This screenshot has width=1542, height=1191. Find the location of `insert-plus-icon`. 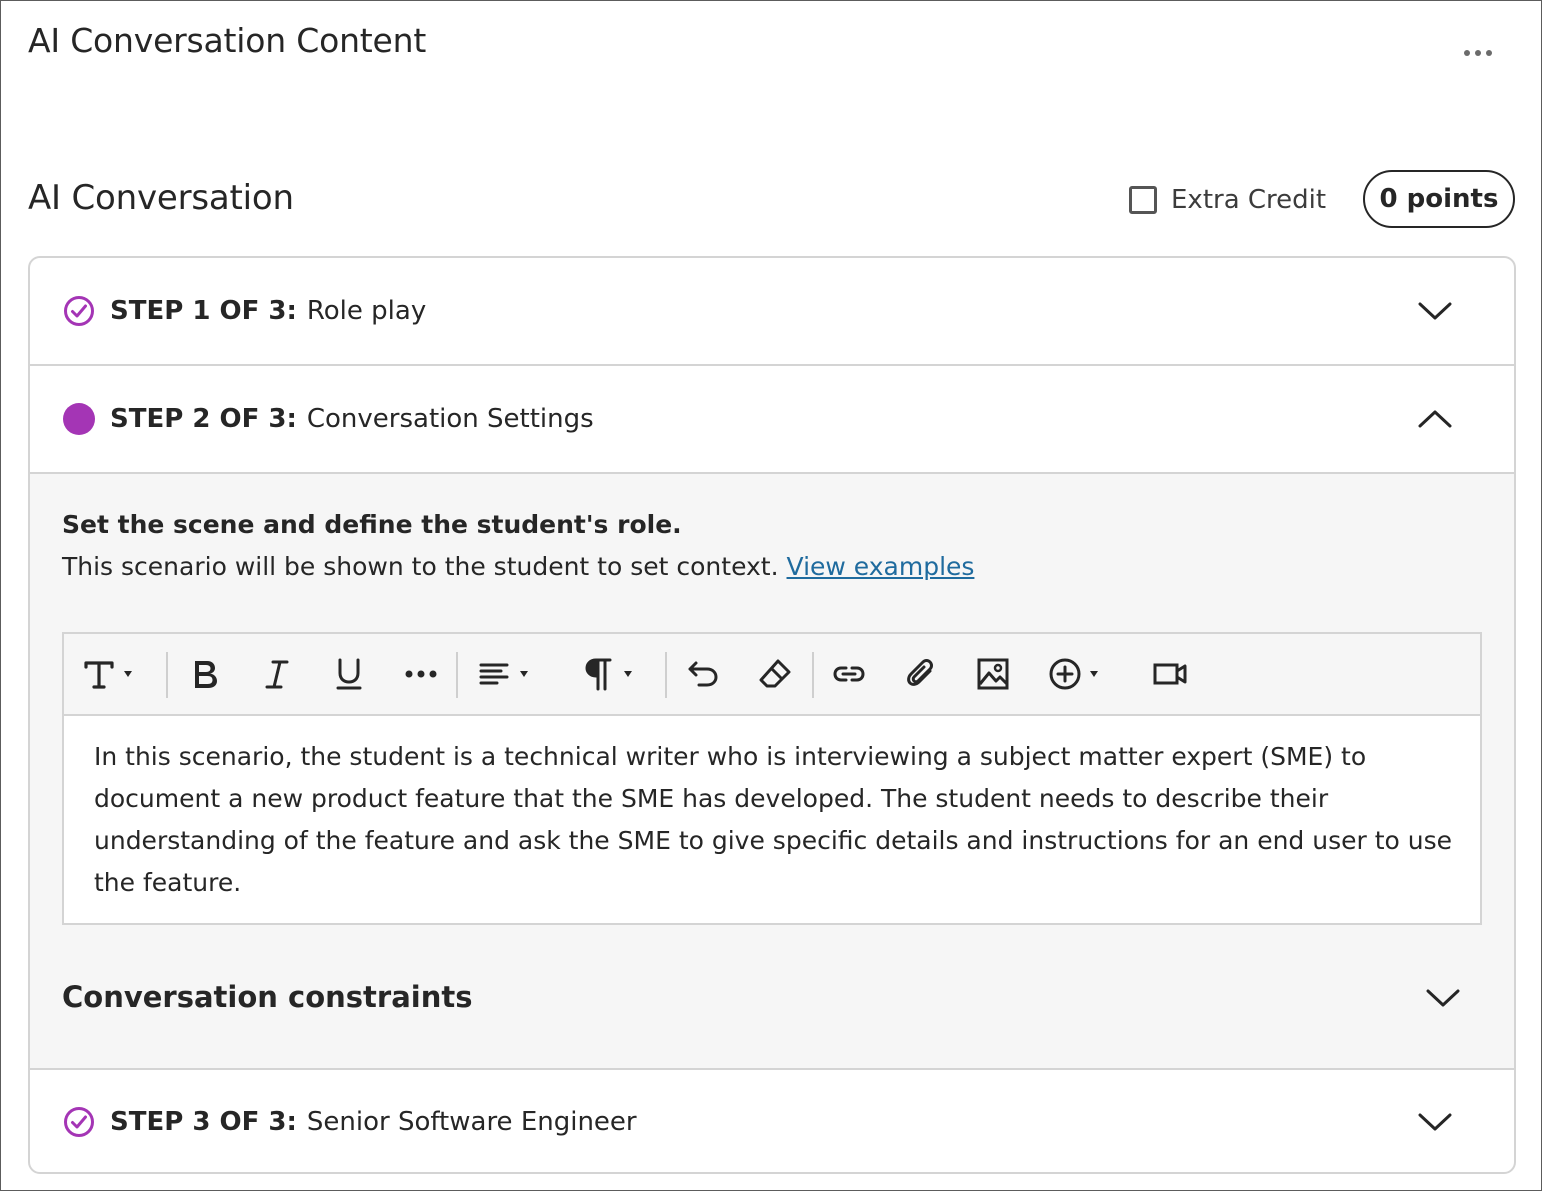

insert-plus-icon is located at coordinates (1065, 674).